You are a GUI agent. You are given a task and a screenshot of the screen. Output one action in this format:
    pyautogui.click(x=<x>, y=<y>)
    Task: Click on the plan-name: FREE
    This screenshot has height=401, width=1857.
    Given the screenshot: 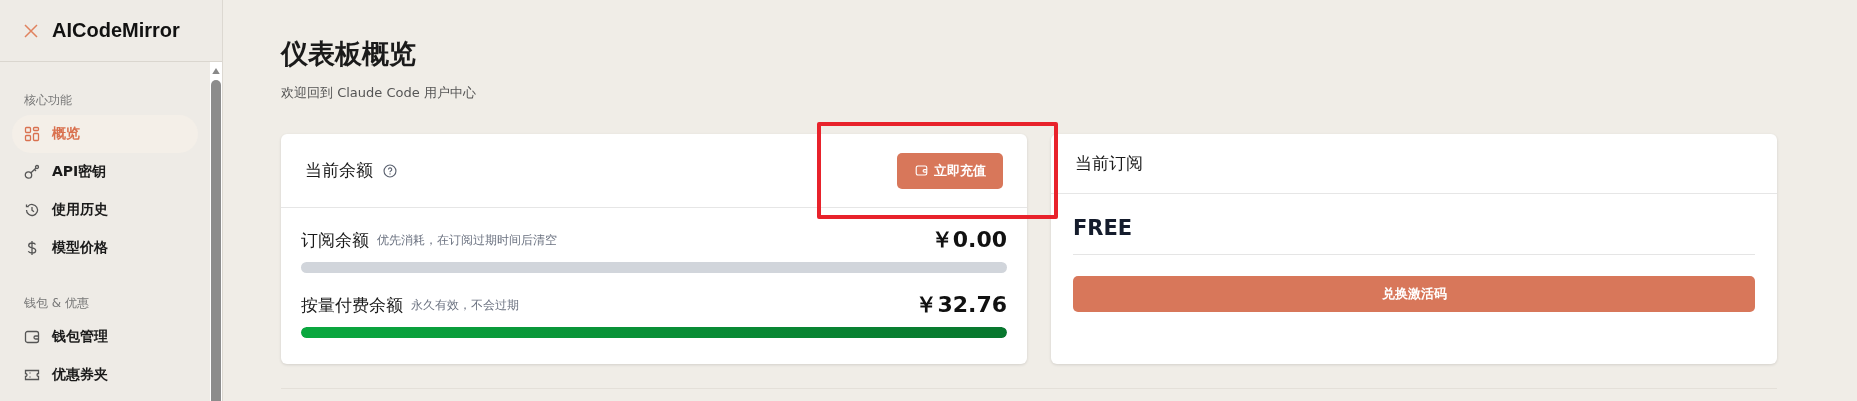 What is the action you would take?
    pyautogui.click(x=1103, y=228)
    